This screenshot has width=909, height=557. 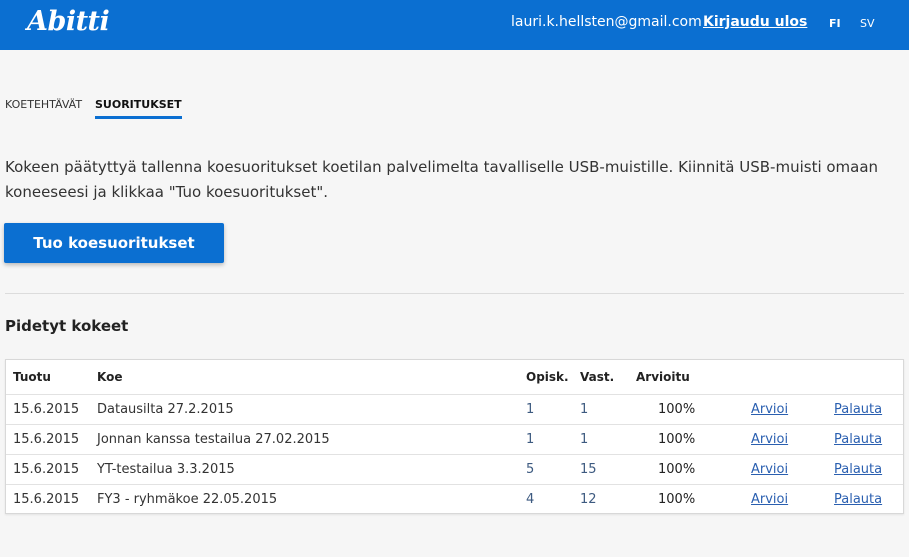 I want to click on cell-exam: Datausilta 27.2.2015, so click(x=165, y=409).